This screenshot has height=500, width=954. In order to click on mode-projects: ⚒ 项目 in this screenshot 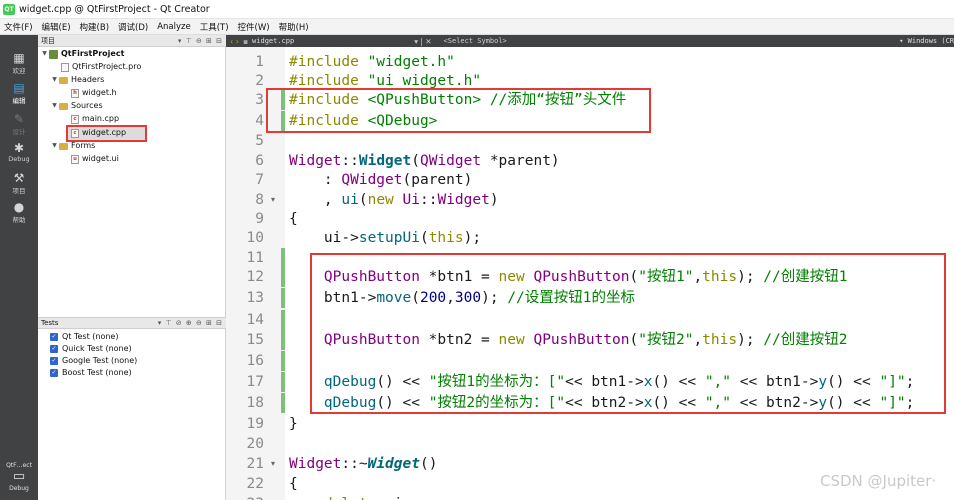, I will do `click(19, 183)`.